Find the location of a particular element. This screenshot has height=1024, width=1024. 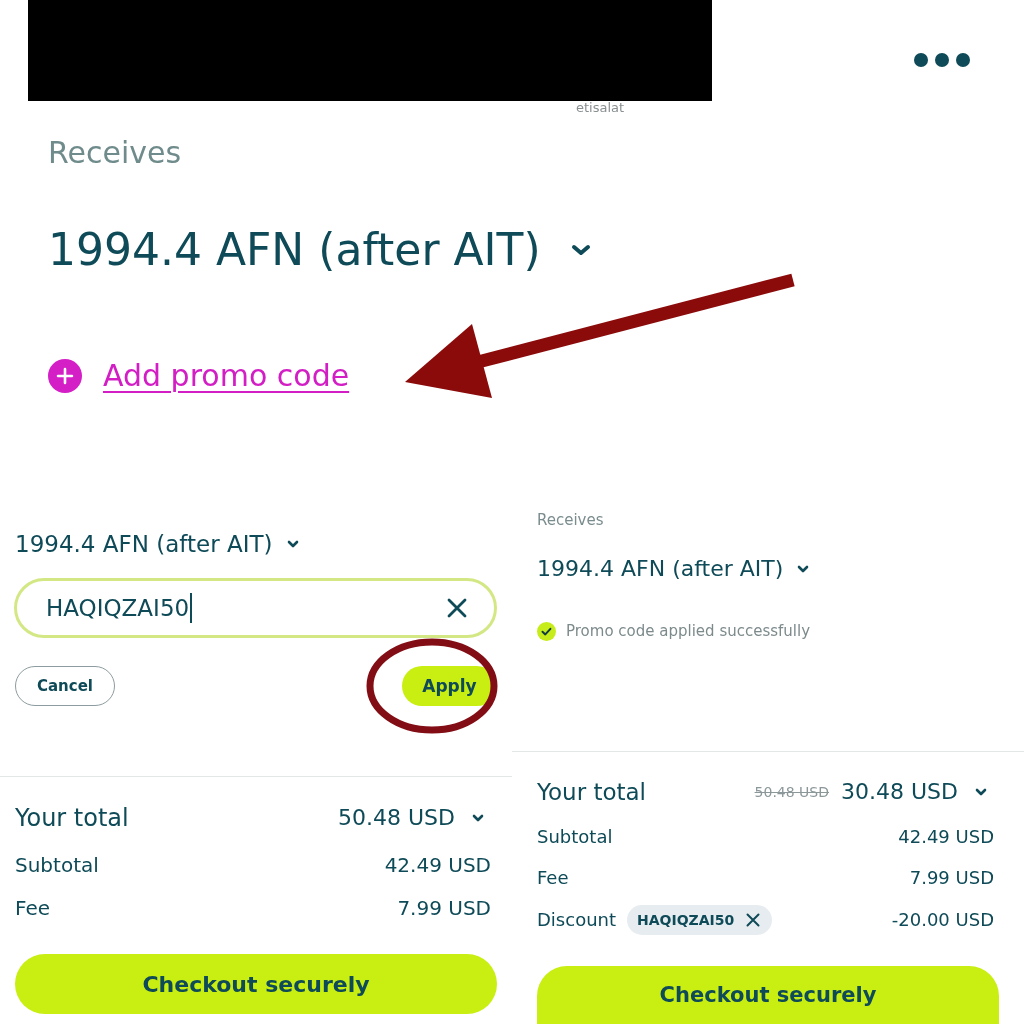

status-message: Promo code applied successfully is located at coordinates (688, 631).